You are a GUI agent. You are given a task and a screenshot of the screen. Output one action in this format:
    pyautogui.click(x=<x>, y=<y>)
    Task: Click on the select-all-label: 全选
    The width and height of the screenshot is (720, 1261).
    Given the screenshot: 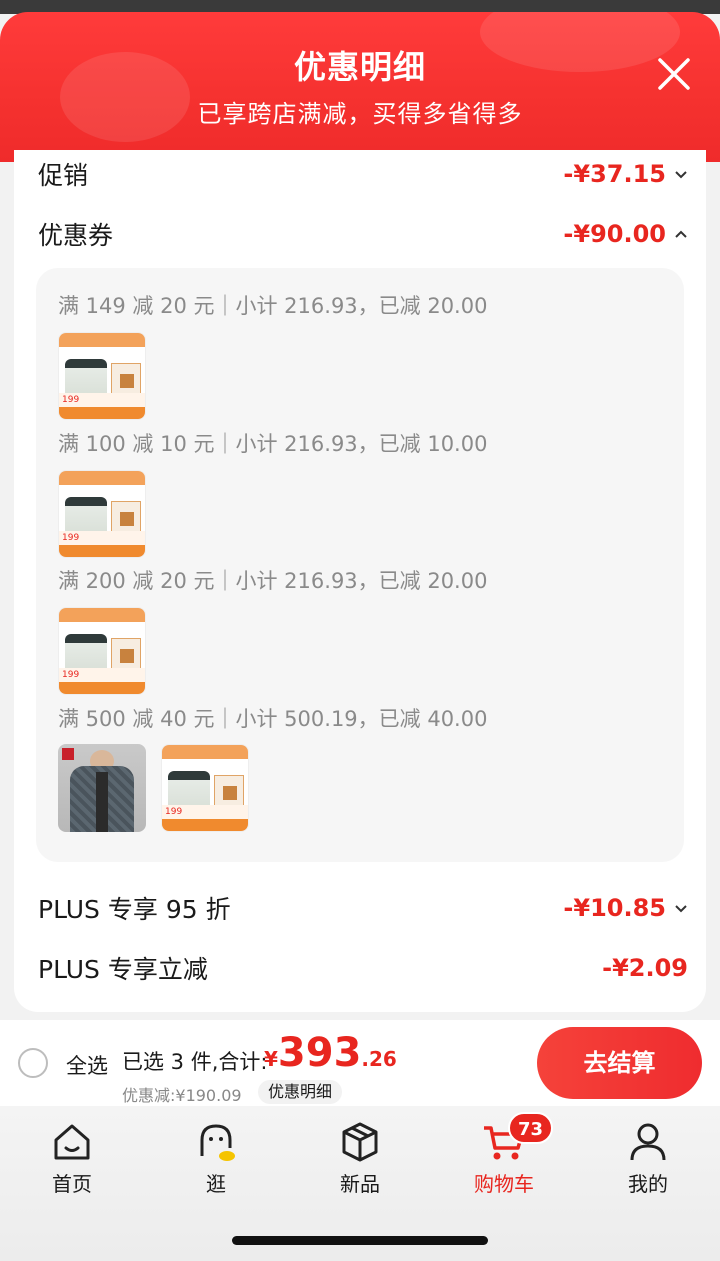 What is the action you would take?
    pyautogui.click(x=87, y=1065)
    